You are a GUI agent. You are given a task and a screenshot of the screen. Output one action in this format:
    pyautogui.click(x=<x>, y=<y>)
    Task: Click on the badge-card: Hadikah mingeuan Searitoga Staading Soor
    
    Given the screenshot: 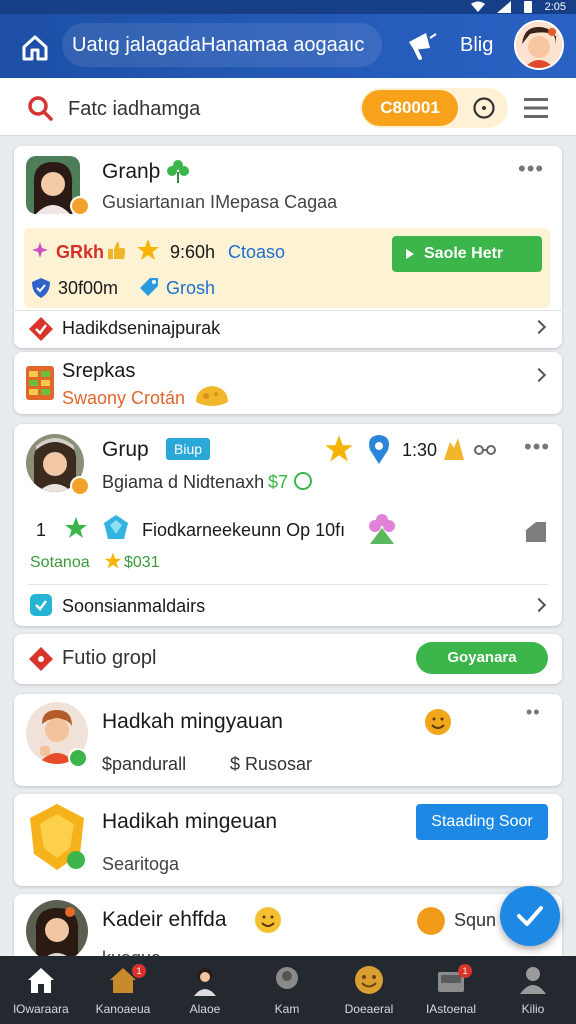 What is the action you would take?
    pyautogui.click(x=288, y=840)
    